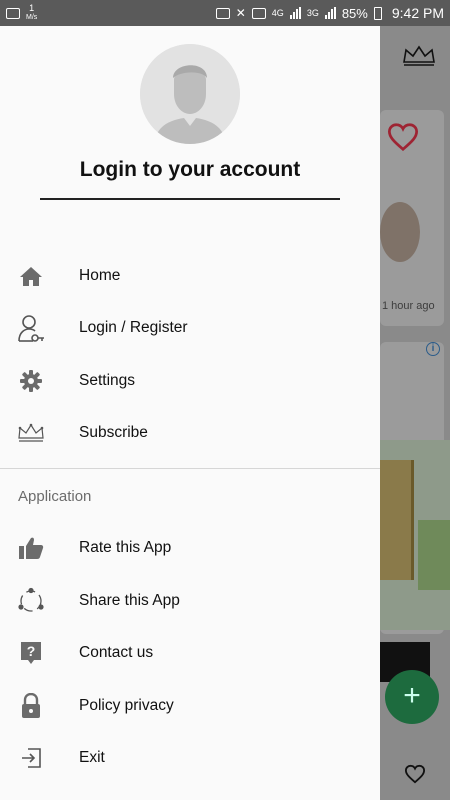 This screenshot has width=450, height=800. I want to click on menu-item-settings: Settings, so click(190, 381).